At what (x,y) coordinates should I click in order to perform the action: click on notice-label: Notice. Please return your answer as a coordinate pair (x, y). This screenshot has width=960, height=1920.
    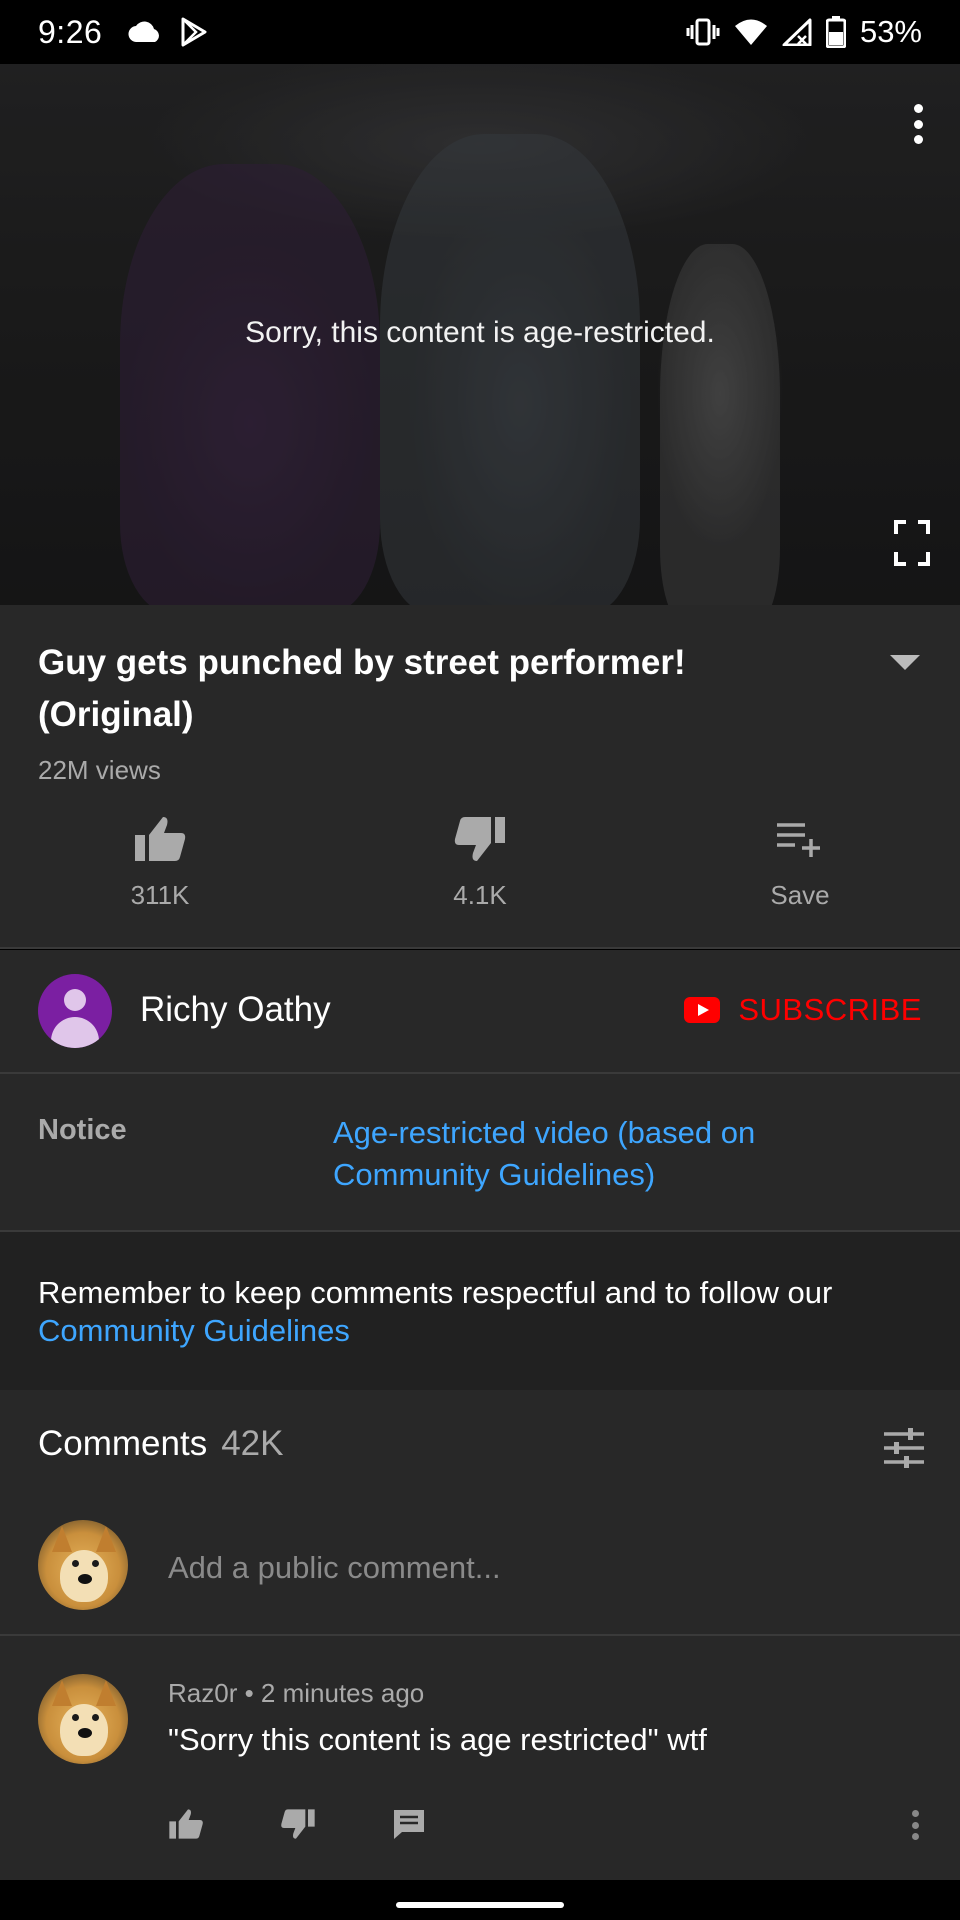
    Looking at the image, I should click on (82, 1130).